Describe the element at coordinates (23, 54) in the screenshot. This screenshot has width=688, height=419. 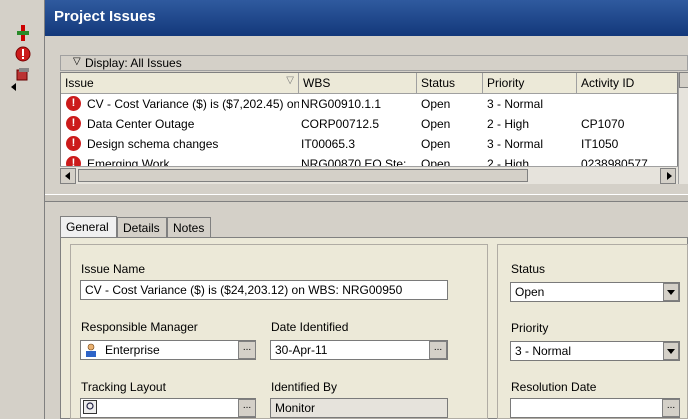
I see `issue-warning-icon` at that location.